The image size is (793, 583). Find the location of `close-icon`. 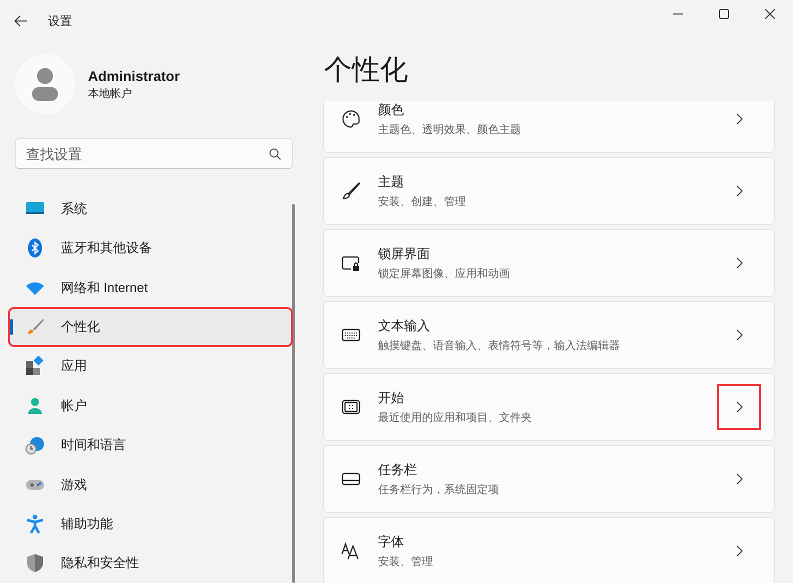

close-icon is located at coordinates (770, 14).